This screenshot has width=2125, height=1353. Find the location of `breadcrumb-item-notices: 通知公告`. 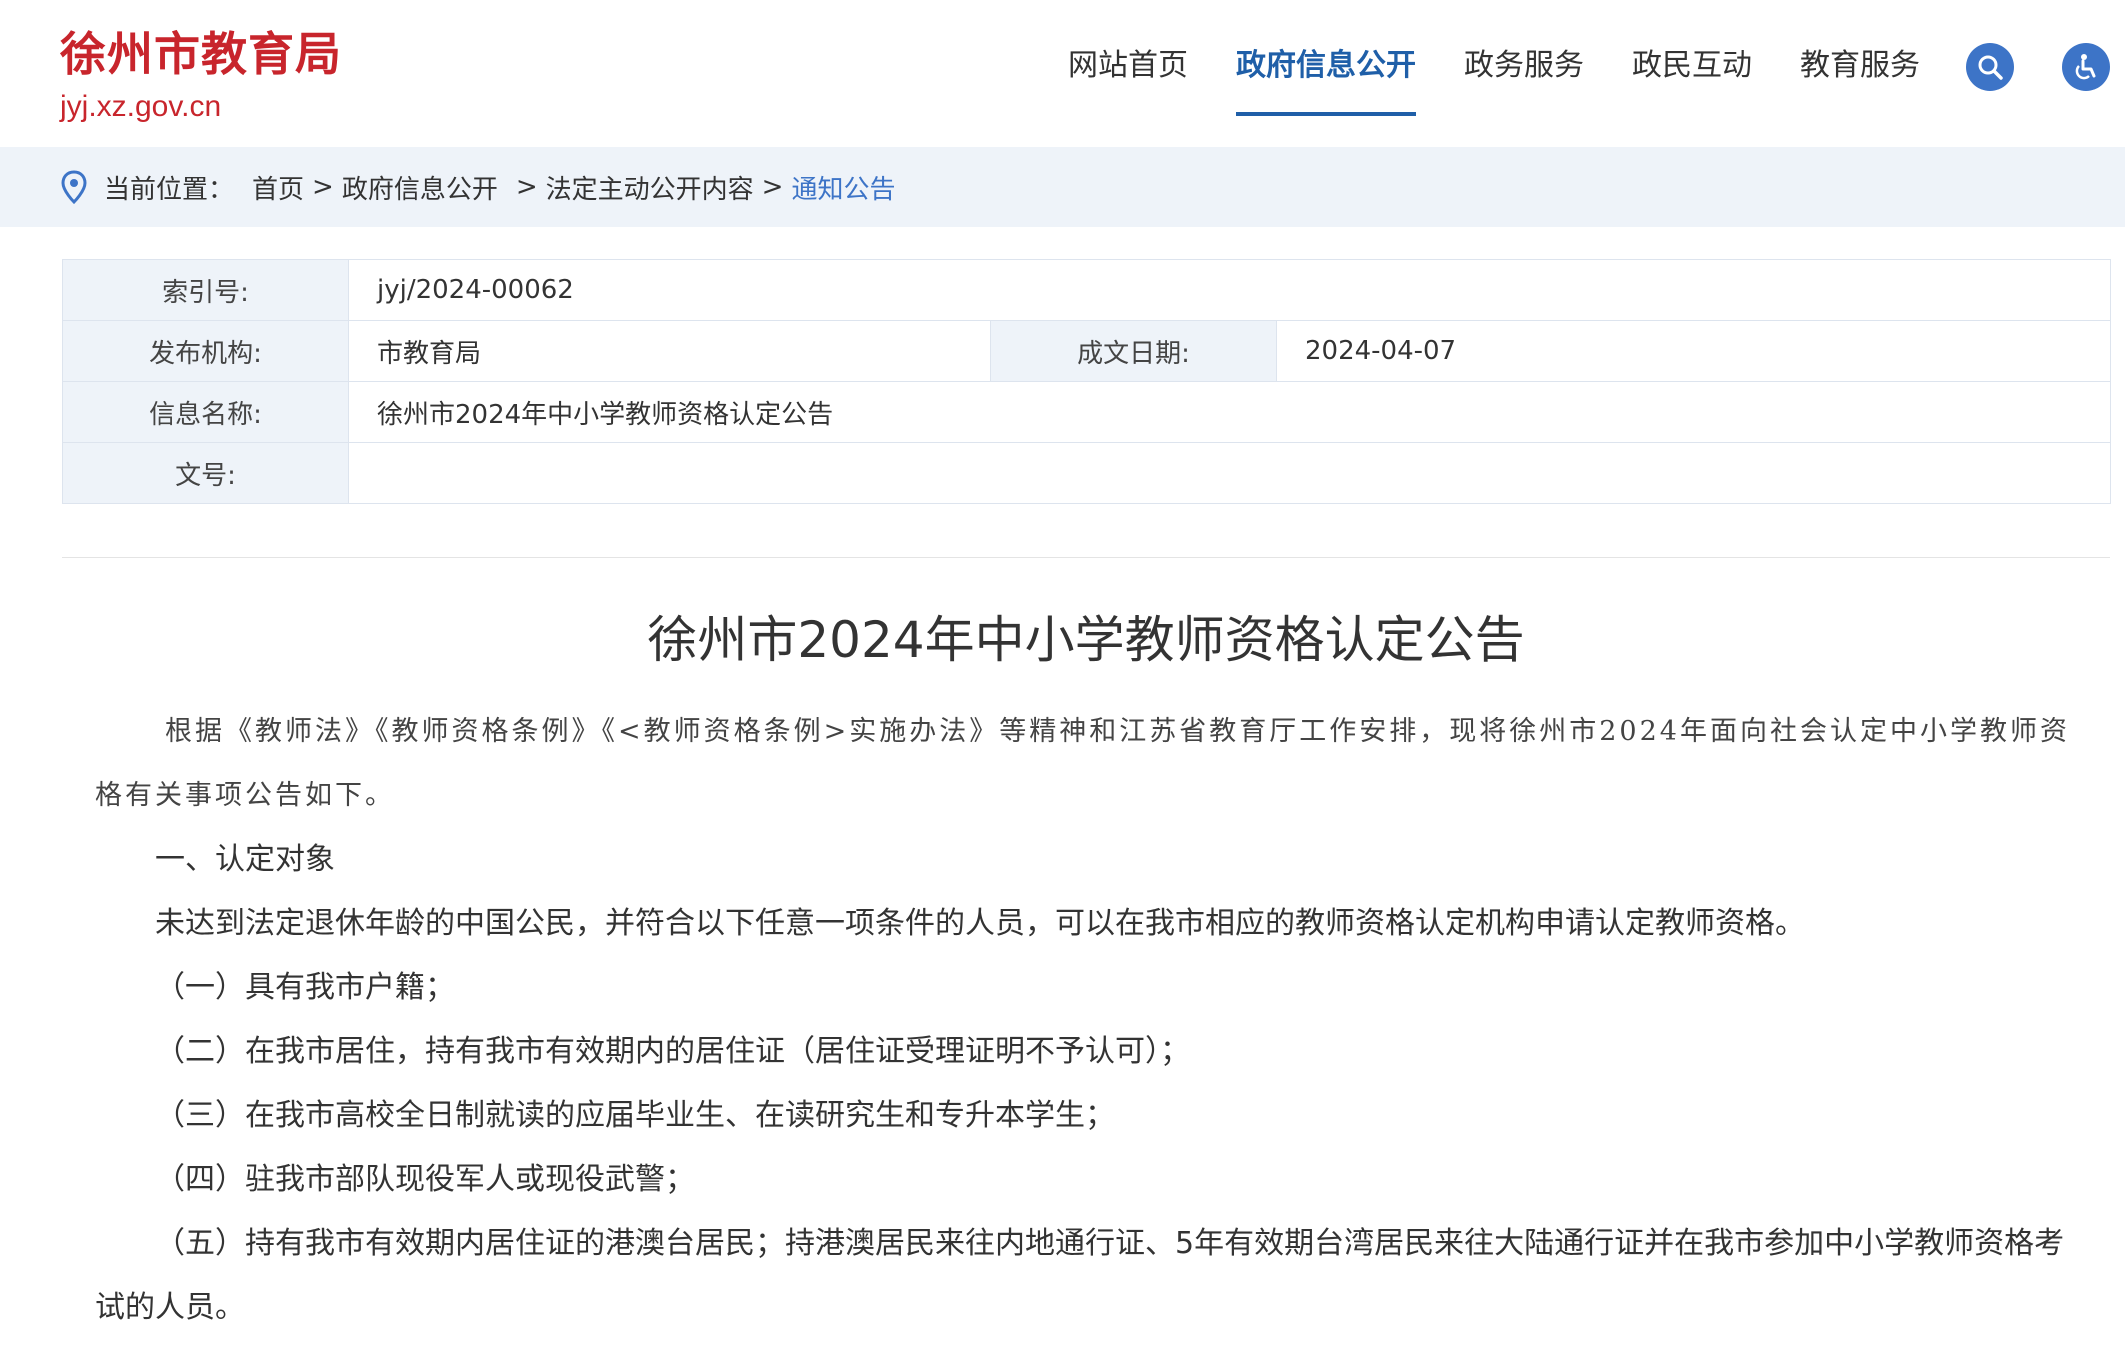

breadcrumb-item-notices: 通知公告 is located at coordinates (843, 187).